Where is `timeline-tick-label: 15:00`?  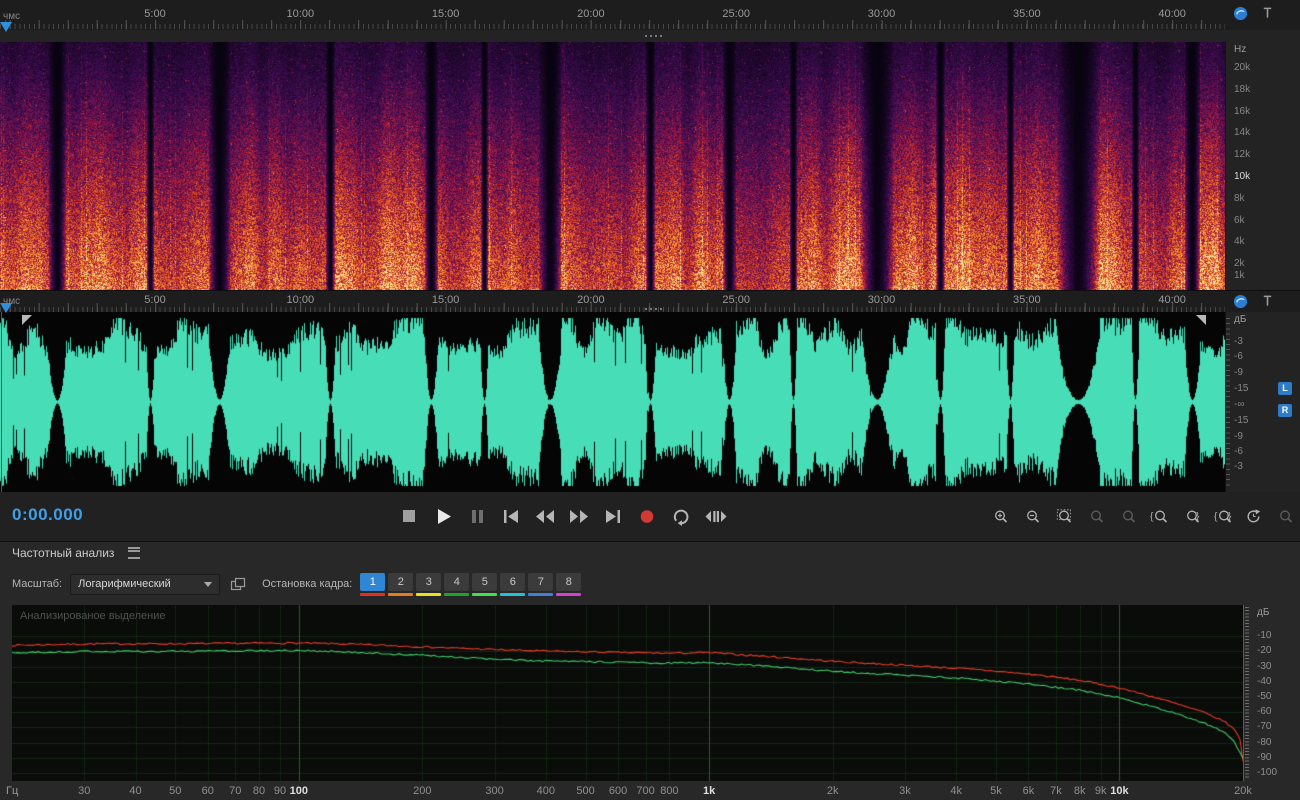
timeline-tick-label: 15:00 is located at coordinates (445, 300).